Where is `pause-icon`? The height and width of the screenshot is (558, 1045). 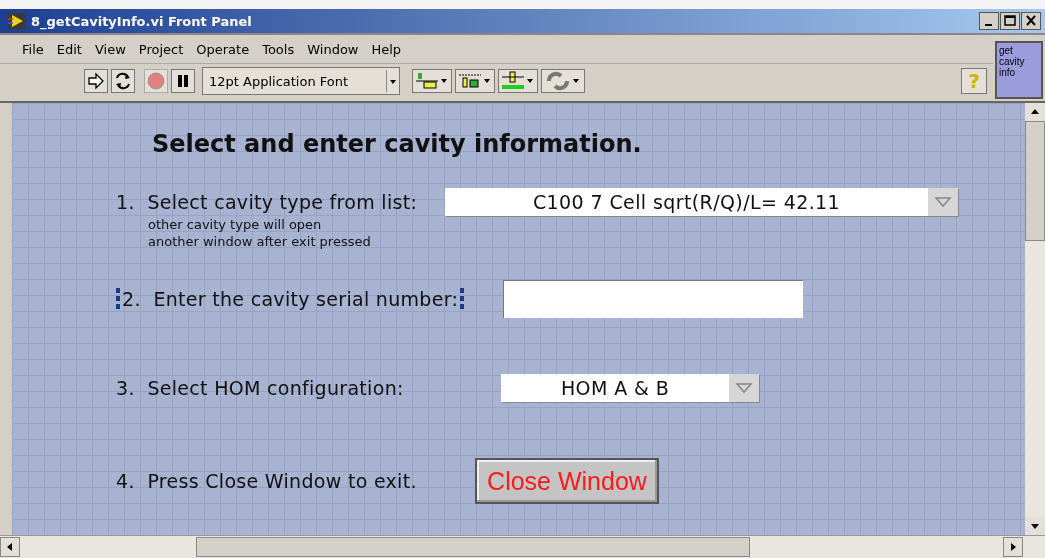
pause-icon is located at coordinates (183, 81).